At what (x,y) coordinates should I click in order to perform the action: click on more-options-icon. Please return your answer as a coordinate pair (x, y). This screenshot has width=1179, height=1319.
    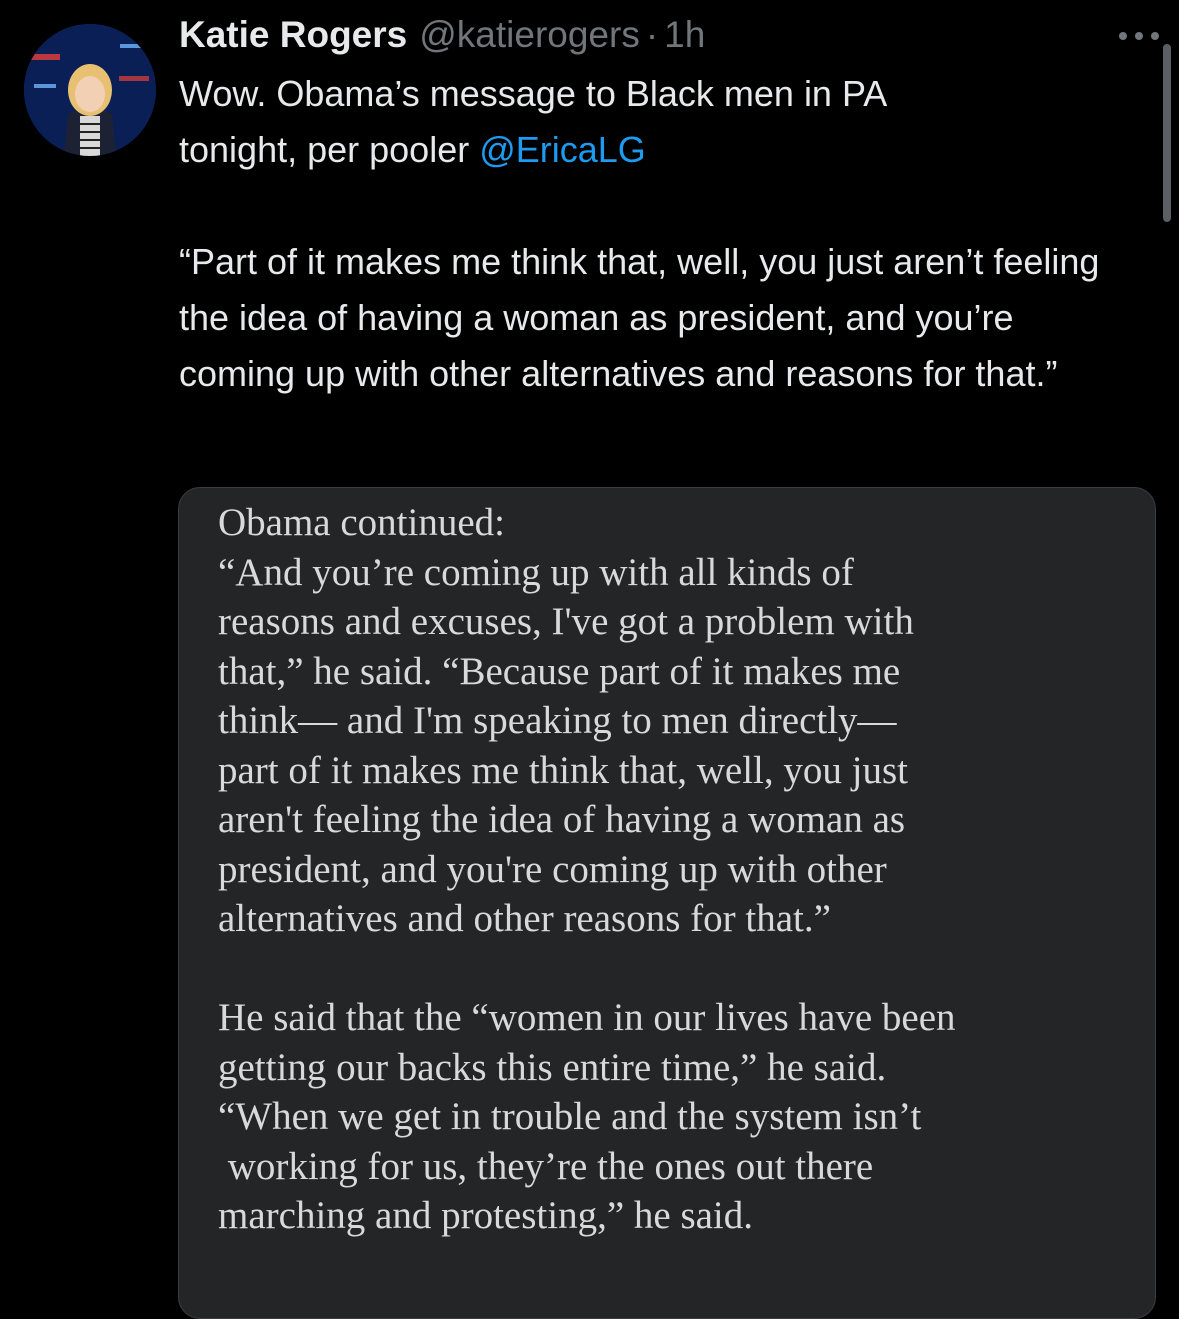
    Looking at the image, I should click on (1139, 36).